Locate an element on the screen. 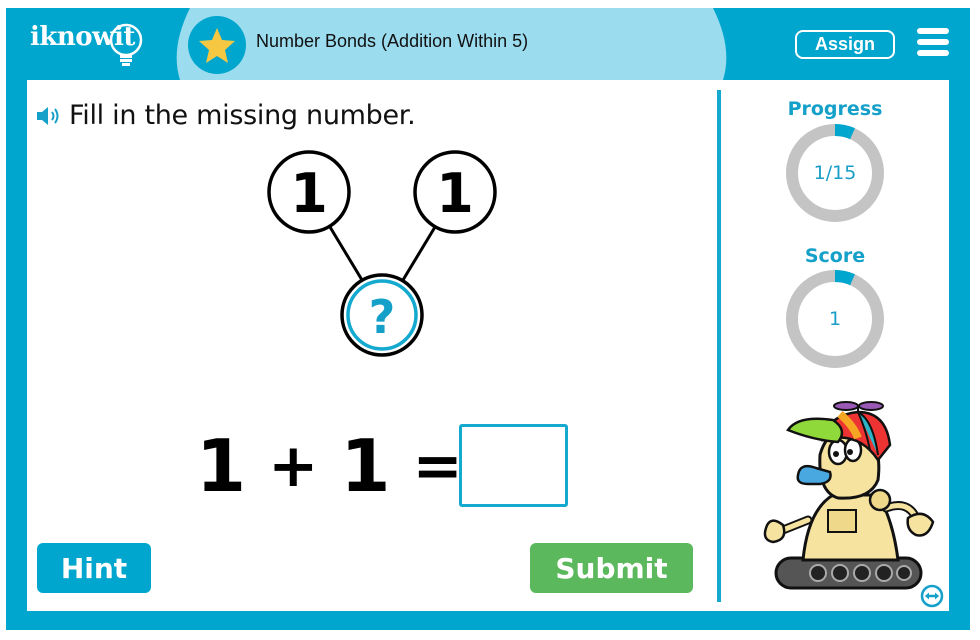 Image resolution: width=980 pixels, height=640 pixels. bond-whole-value: ? is located at coordinates (382, 317).